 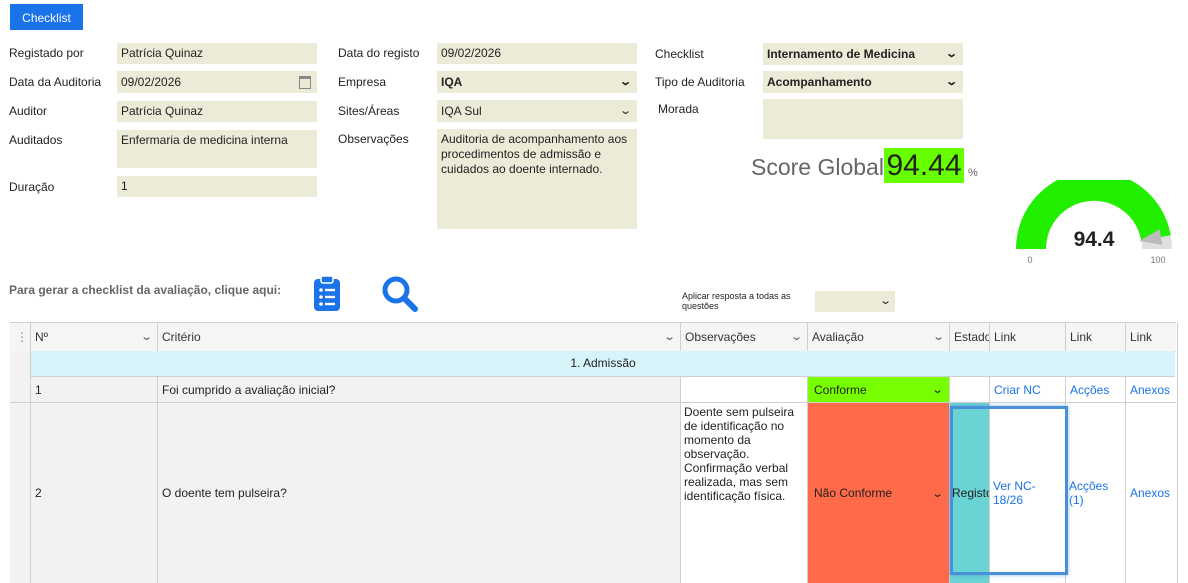 What do you see at coordinates (838, 337) in the screenshot?
I see `column-avaliacao-label: Avaliação` at bounding box center [838, 337].